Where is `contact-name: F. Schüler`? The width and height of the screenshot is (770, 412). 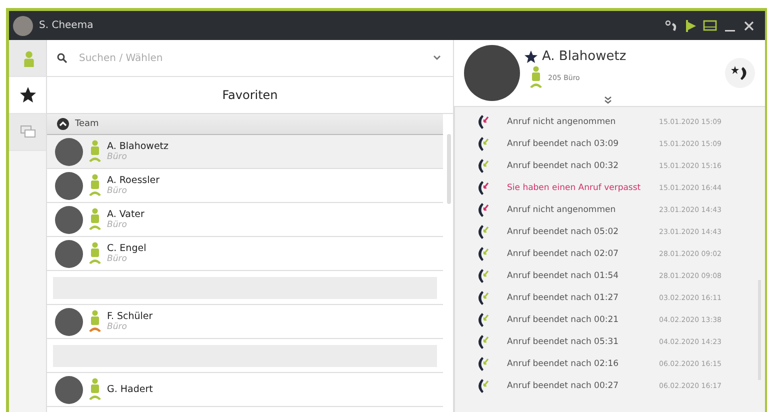 contact-name: F. Schüler is located at coordinates (130, 316).